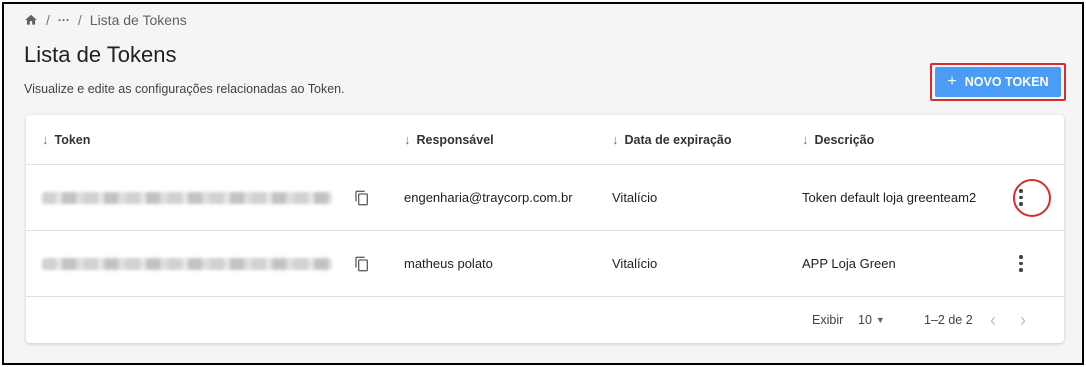  I want to click on column-header-label: Data de expiração, so click(678, 139).